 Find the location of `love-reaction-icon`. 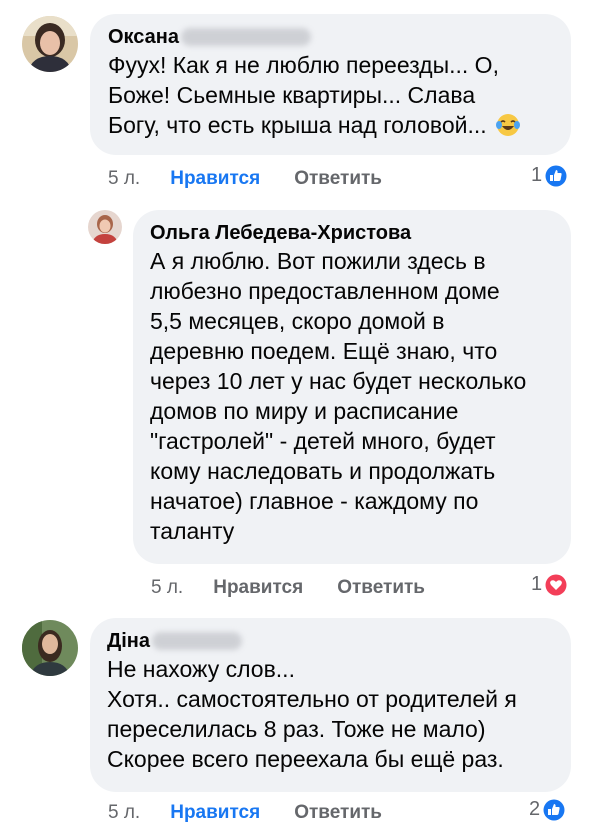

love-reaction-icon is located at coordinates (556, 584).